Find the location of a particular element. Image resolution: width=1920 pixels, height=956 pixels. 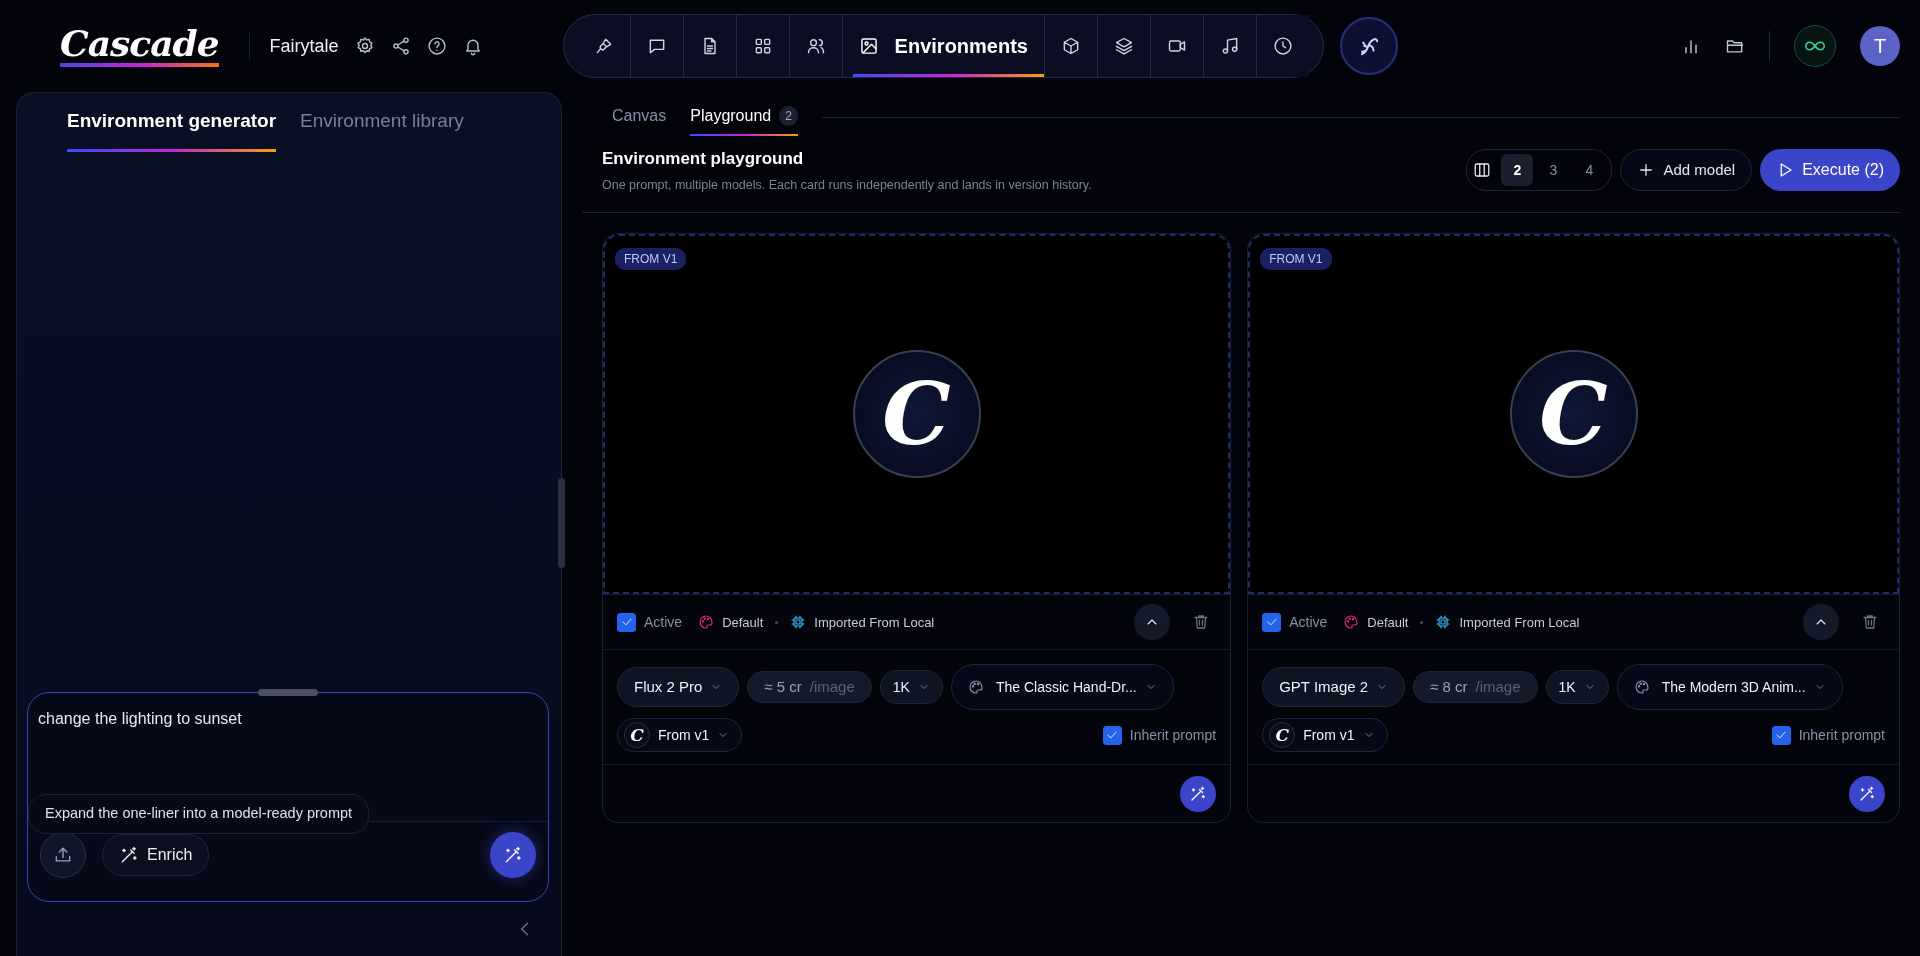

tooltip: Expand the one-liner into a model-ready prompt is located at coordinates (199, 814).